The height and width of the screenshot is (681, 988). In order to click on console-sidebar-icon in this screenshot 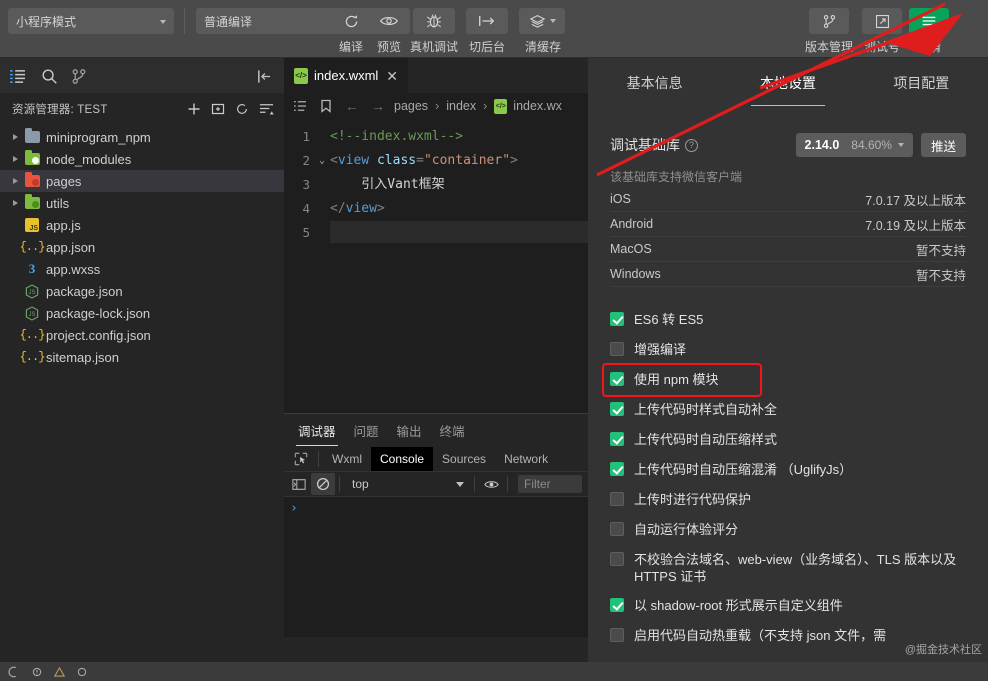, I will do `click(299, 484)`.